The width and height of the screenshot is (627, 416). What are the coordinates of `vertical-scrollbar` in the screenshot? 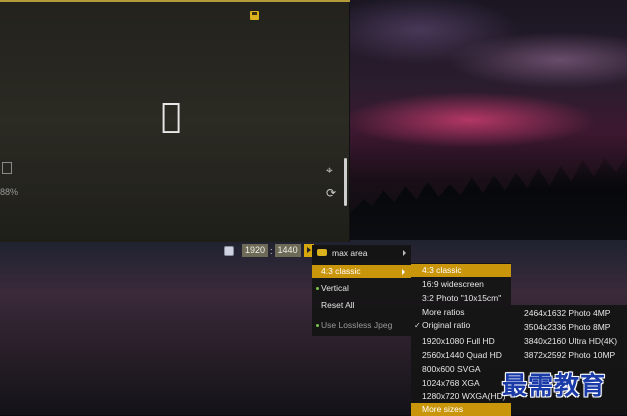 It's located at (345, 182).